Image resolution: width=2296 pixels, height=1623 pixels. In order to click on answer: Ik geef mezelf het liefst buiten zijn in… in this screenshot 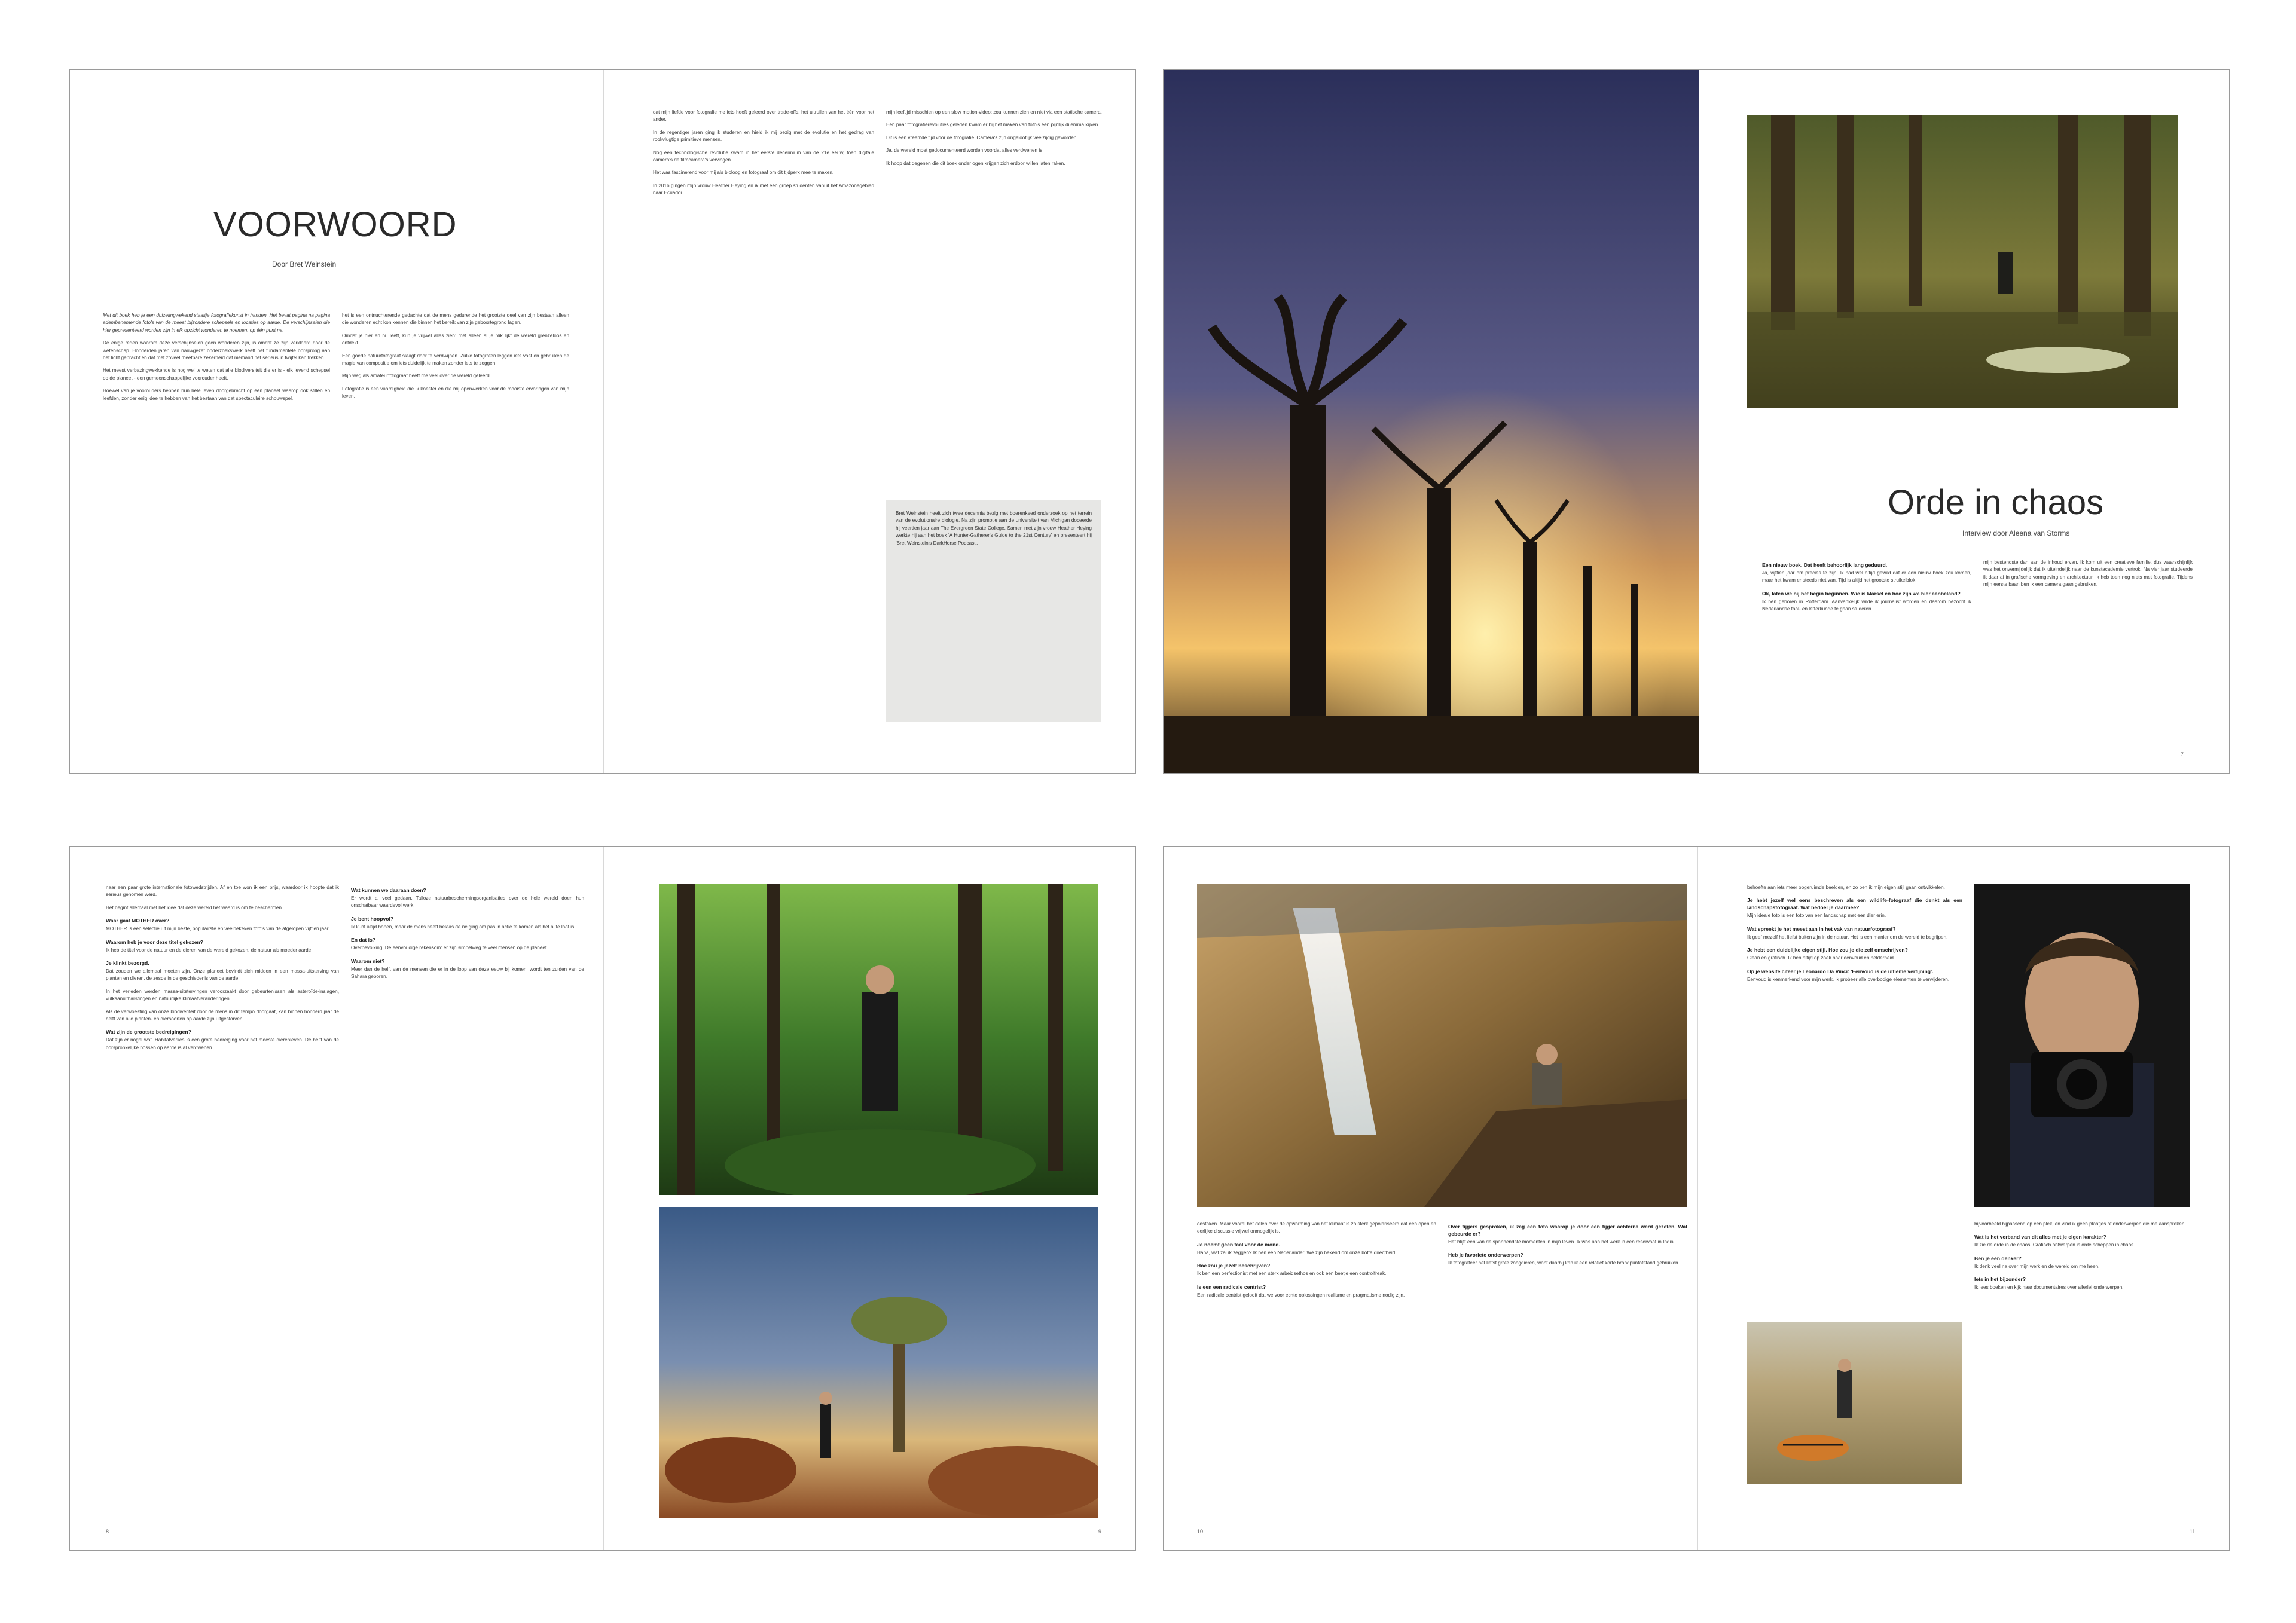, I will do `click(1847, 937)`.